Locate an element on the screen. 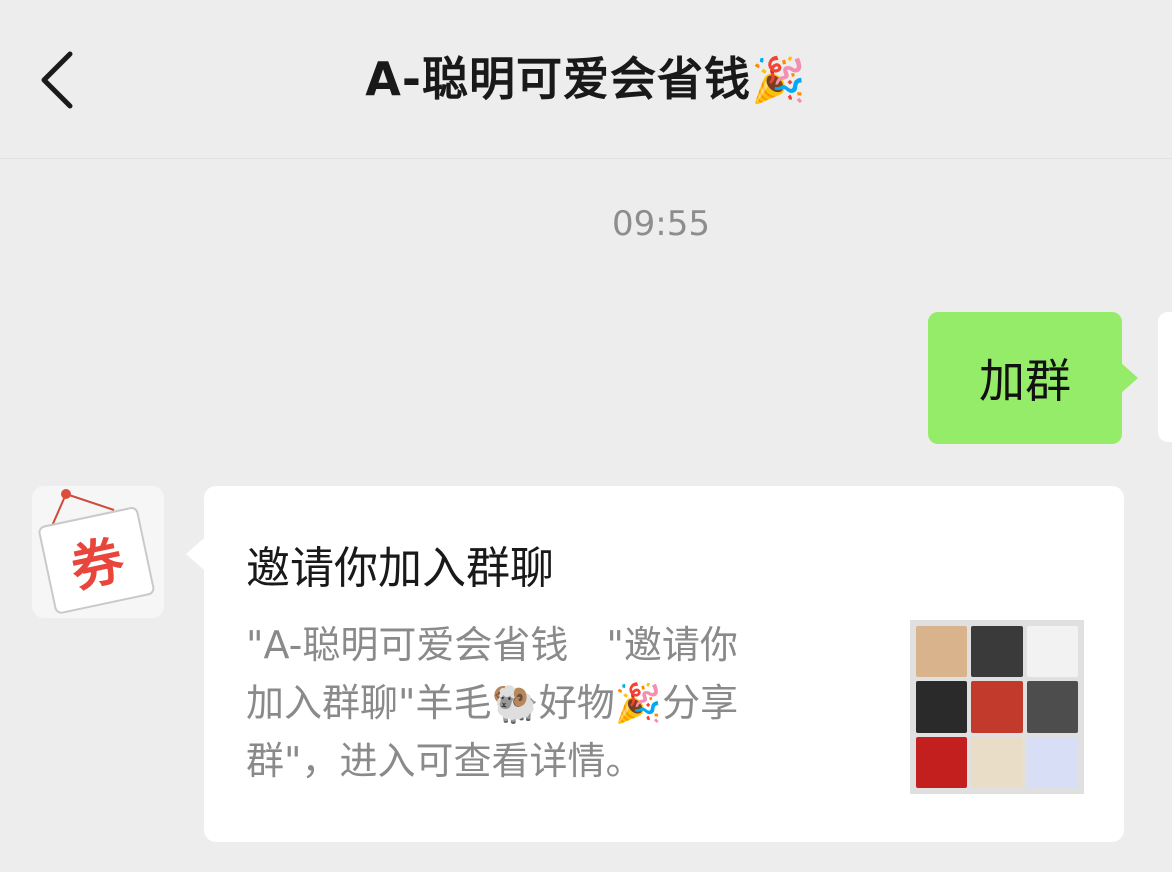  member-avatar-1-icon is located at coordinates (942, 652).